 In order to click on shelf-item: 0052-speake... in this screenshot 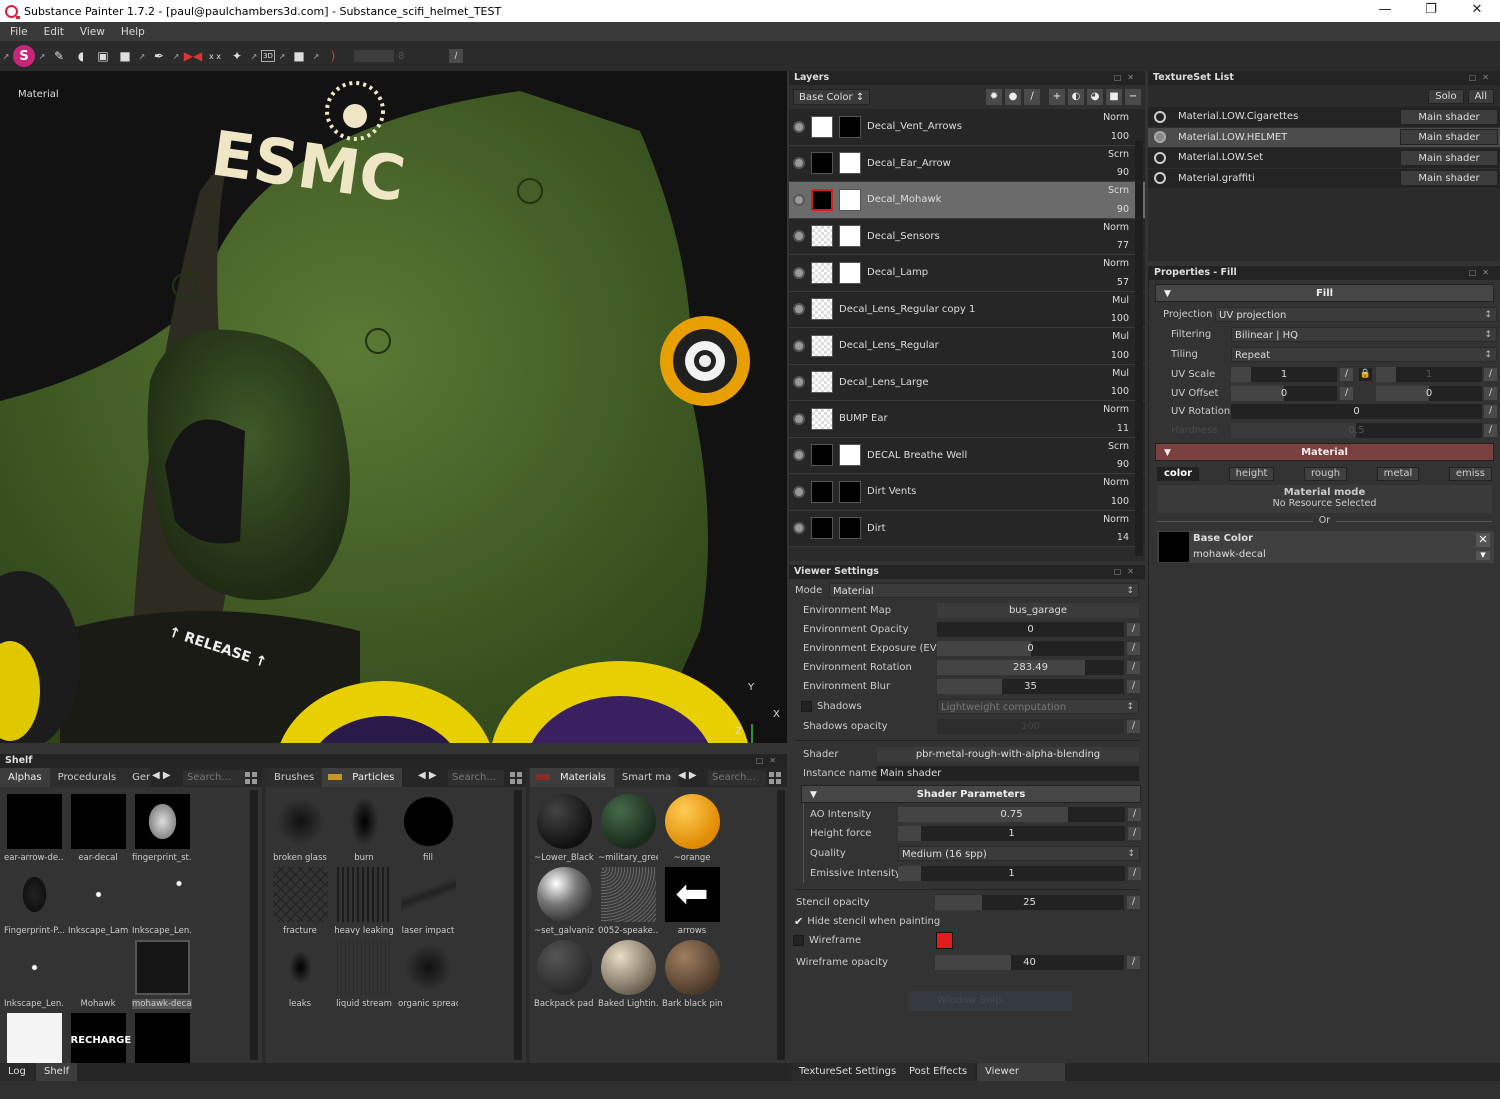, I will do `click(628, 901)`.